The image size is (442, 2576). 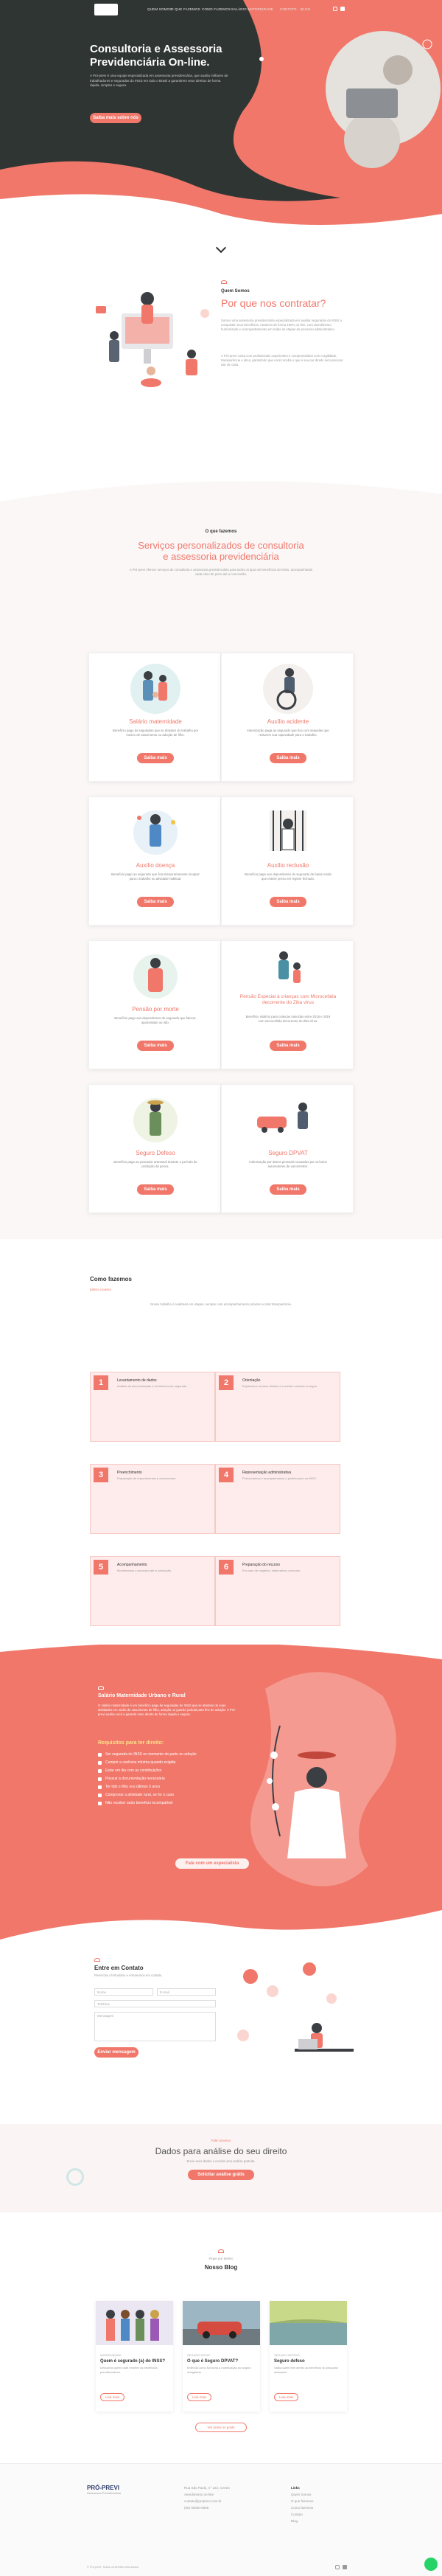 What do you see at coordinates (134, 2360) in the screenshot?
I see `blog-post-title: Quem é segurado (a) do INSS?` at bounding box center [134, 2360].